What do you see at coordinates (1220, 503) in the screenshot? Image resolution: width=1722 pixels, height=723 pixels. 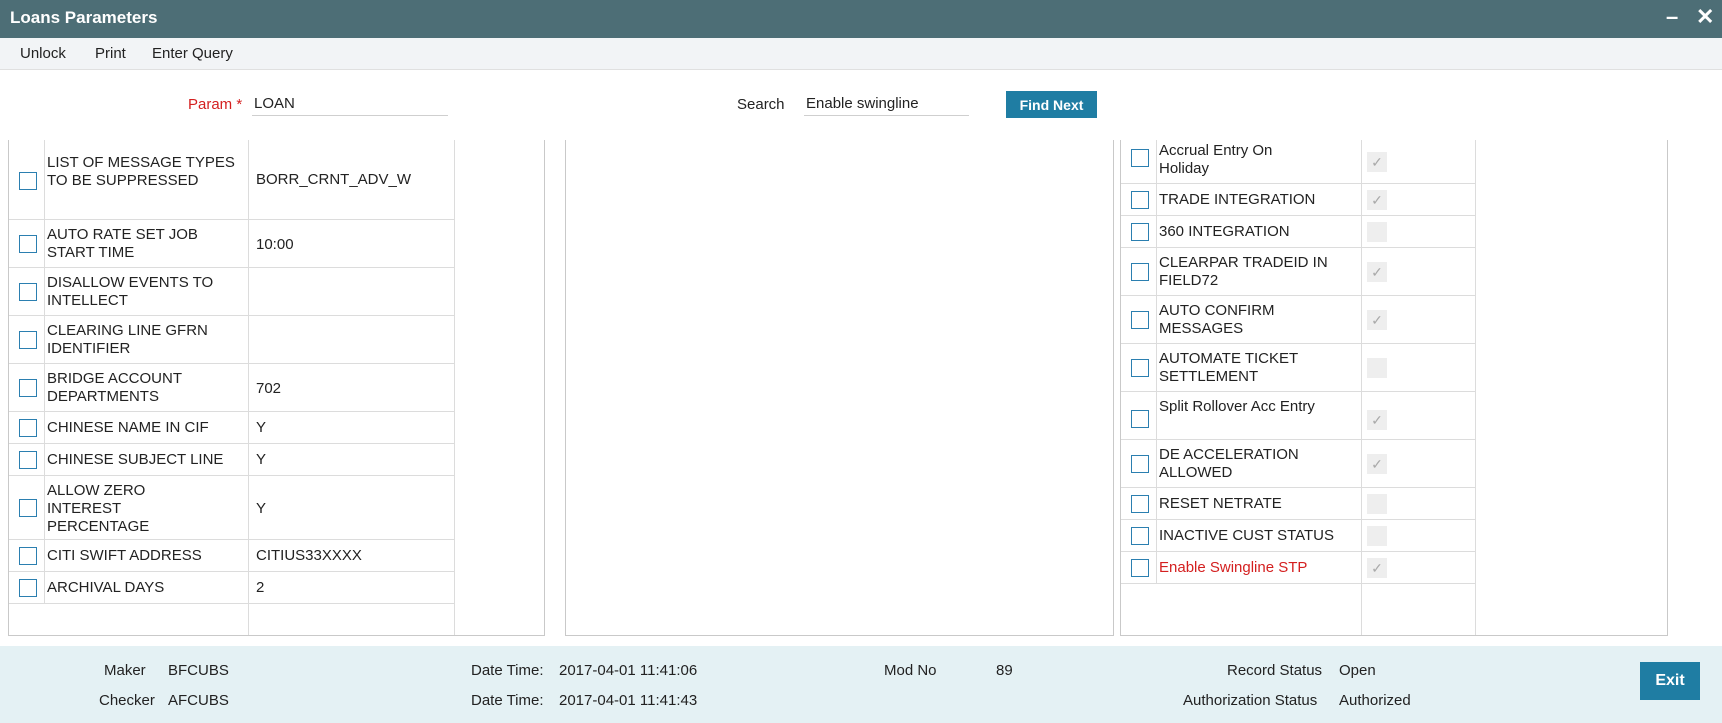 I see `param-name: RESET NETRATE` at bounding box center [1220, 503].